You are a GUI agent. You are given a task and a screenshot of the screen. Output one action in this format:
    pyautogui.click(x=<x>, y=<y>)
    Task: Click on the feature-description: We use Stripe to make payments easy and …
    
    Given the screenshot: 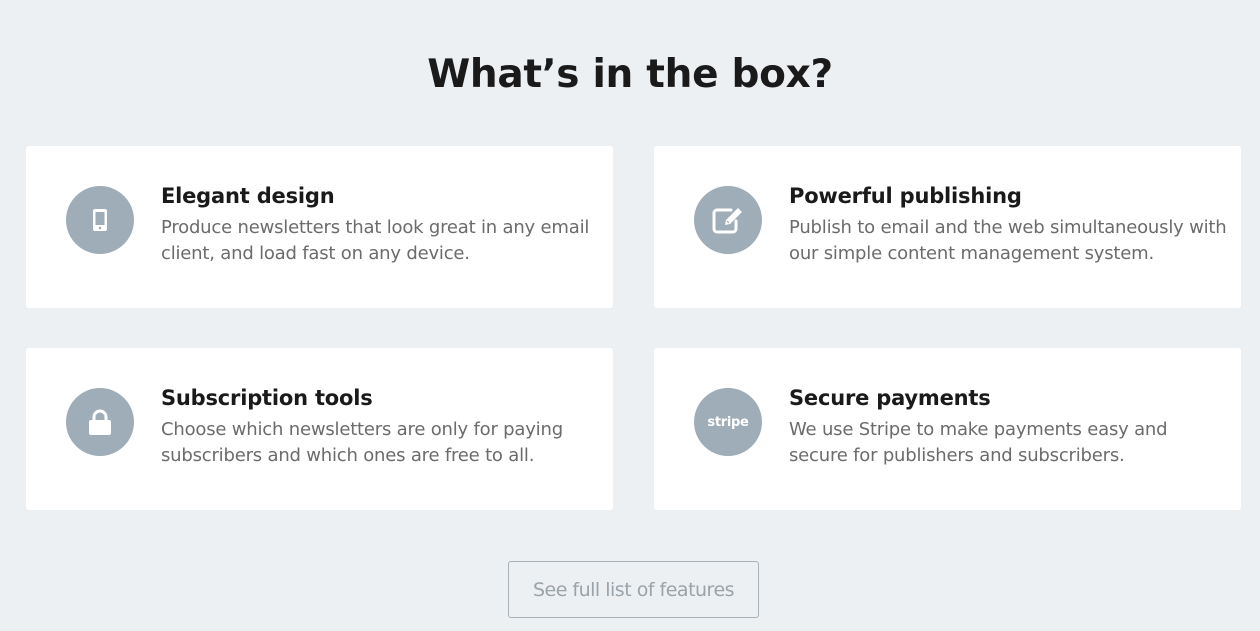 What is the action you would take?
    pyautogui.click(x=978, y=442)
    